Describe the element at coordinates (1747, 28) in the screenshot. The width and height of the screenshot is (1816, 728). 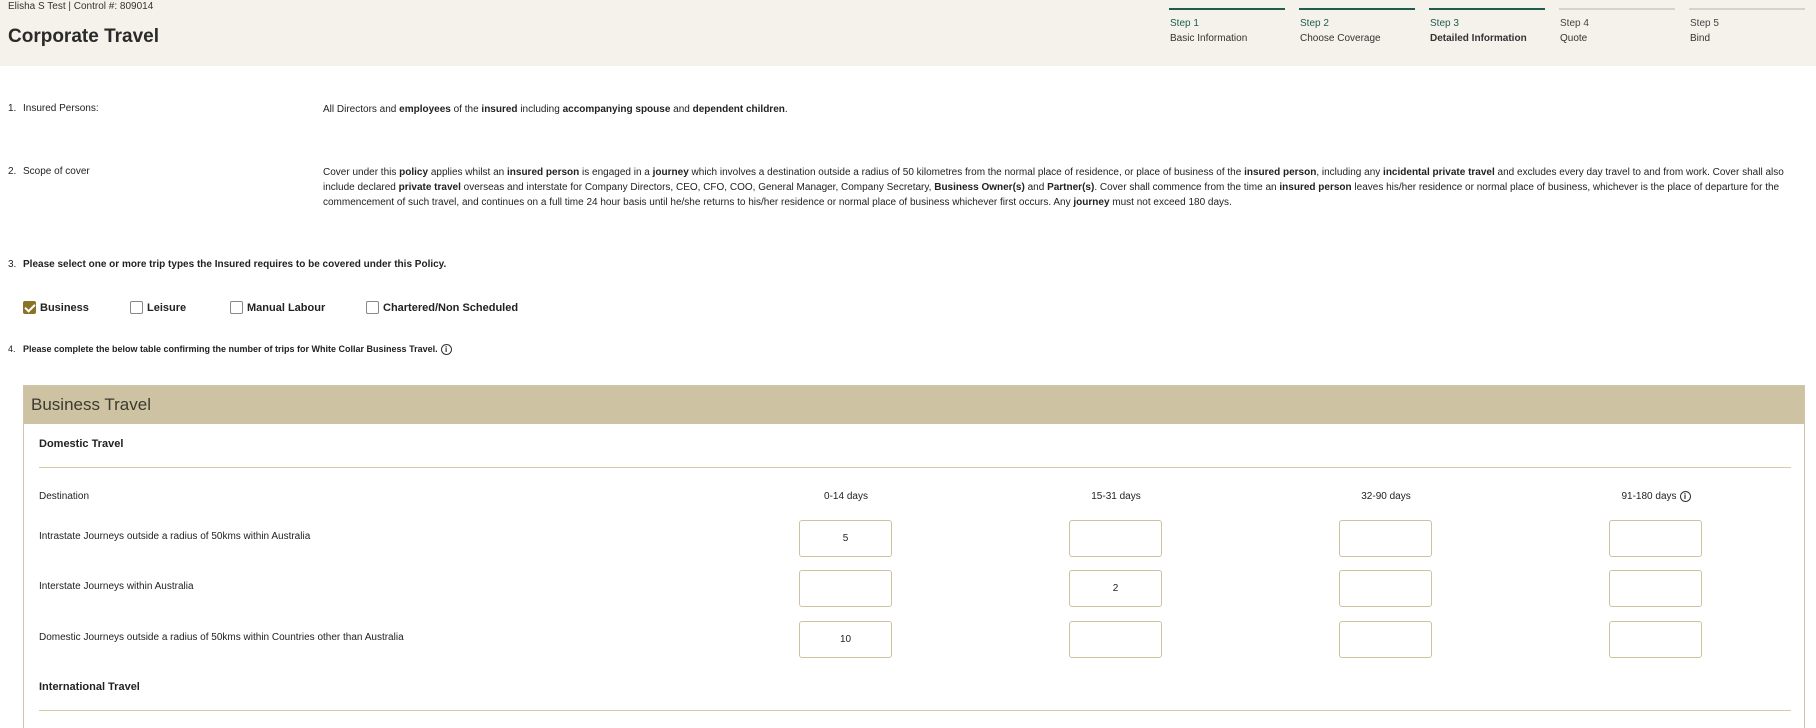
I see `step-5: Step 5 Bind` at that location.